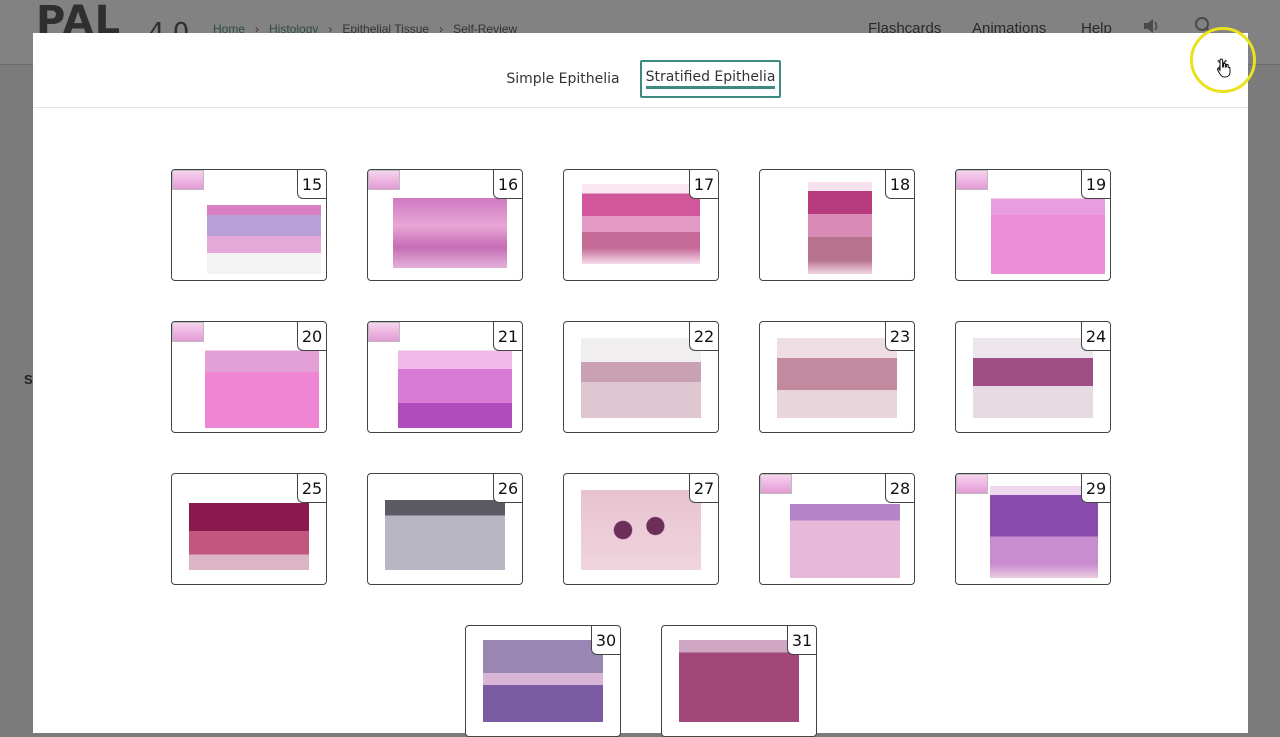 The image size is (1280, 737). Describe the element at coordinates (703, 184) in the screenshot. I see `thumbnail-number: 17` at that location.